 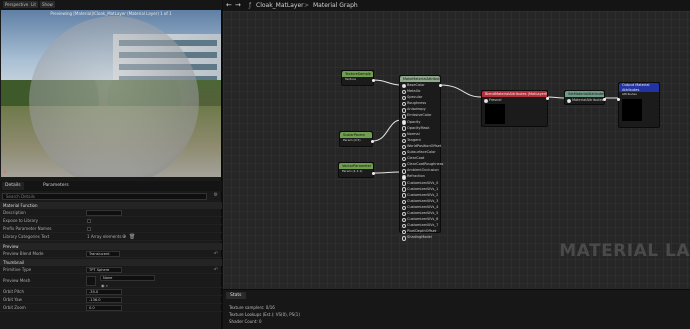 I want to click on property-orbit-pitch: Orbit Pitch -35.0, so click(x=111, y=292).